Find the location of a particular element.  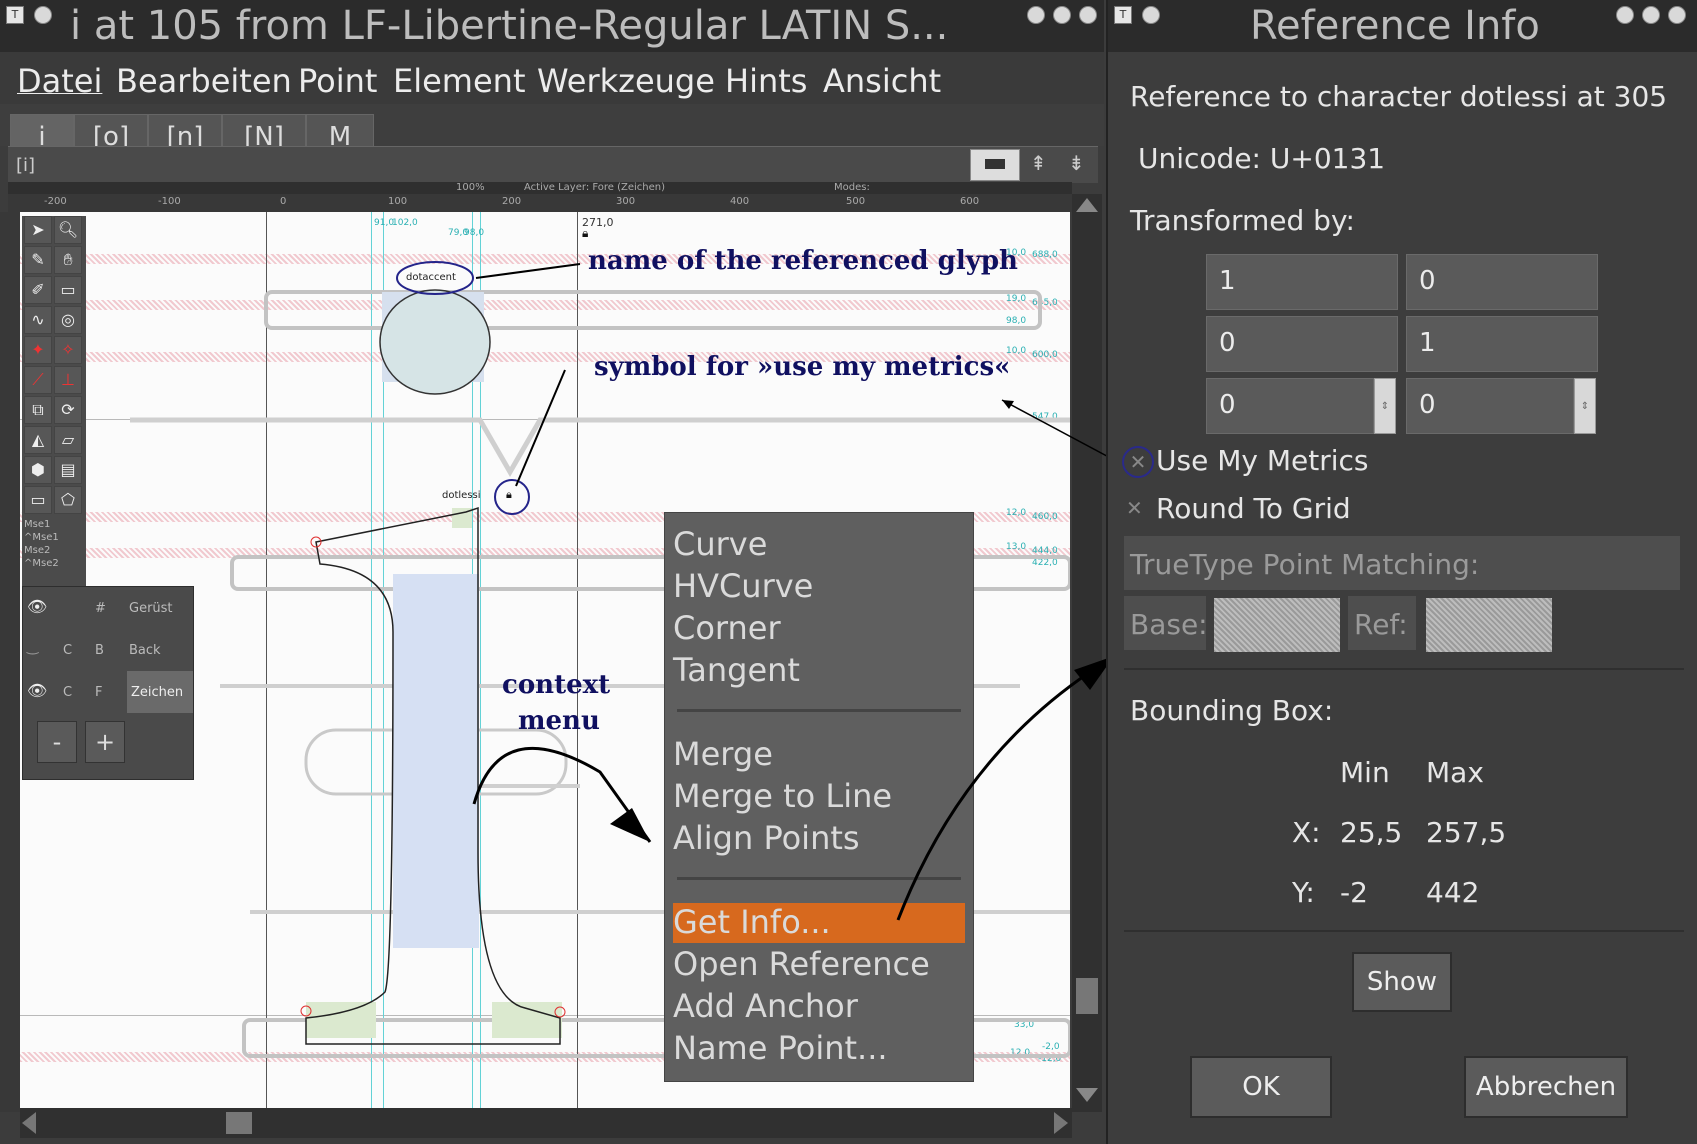

bbox-x-max: 257,5 is located at coordinates (1466, 832).